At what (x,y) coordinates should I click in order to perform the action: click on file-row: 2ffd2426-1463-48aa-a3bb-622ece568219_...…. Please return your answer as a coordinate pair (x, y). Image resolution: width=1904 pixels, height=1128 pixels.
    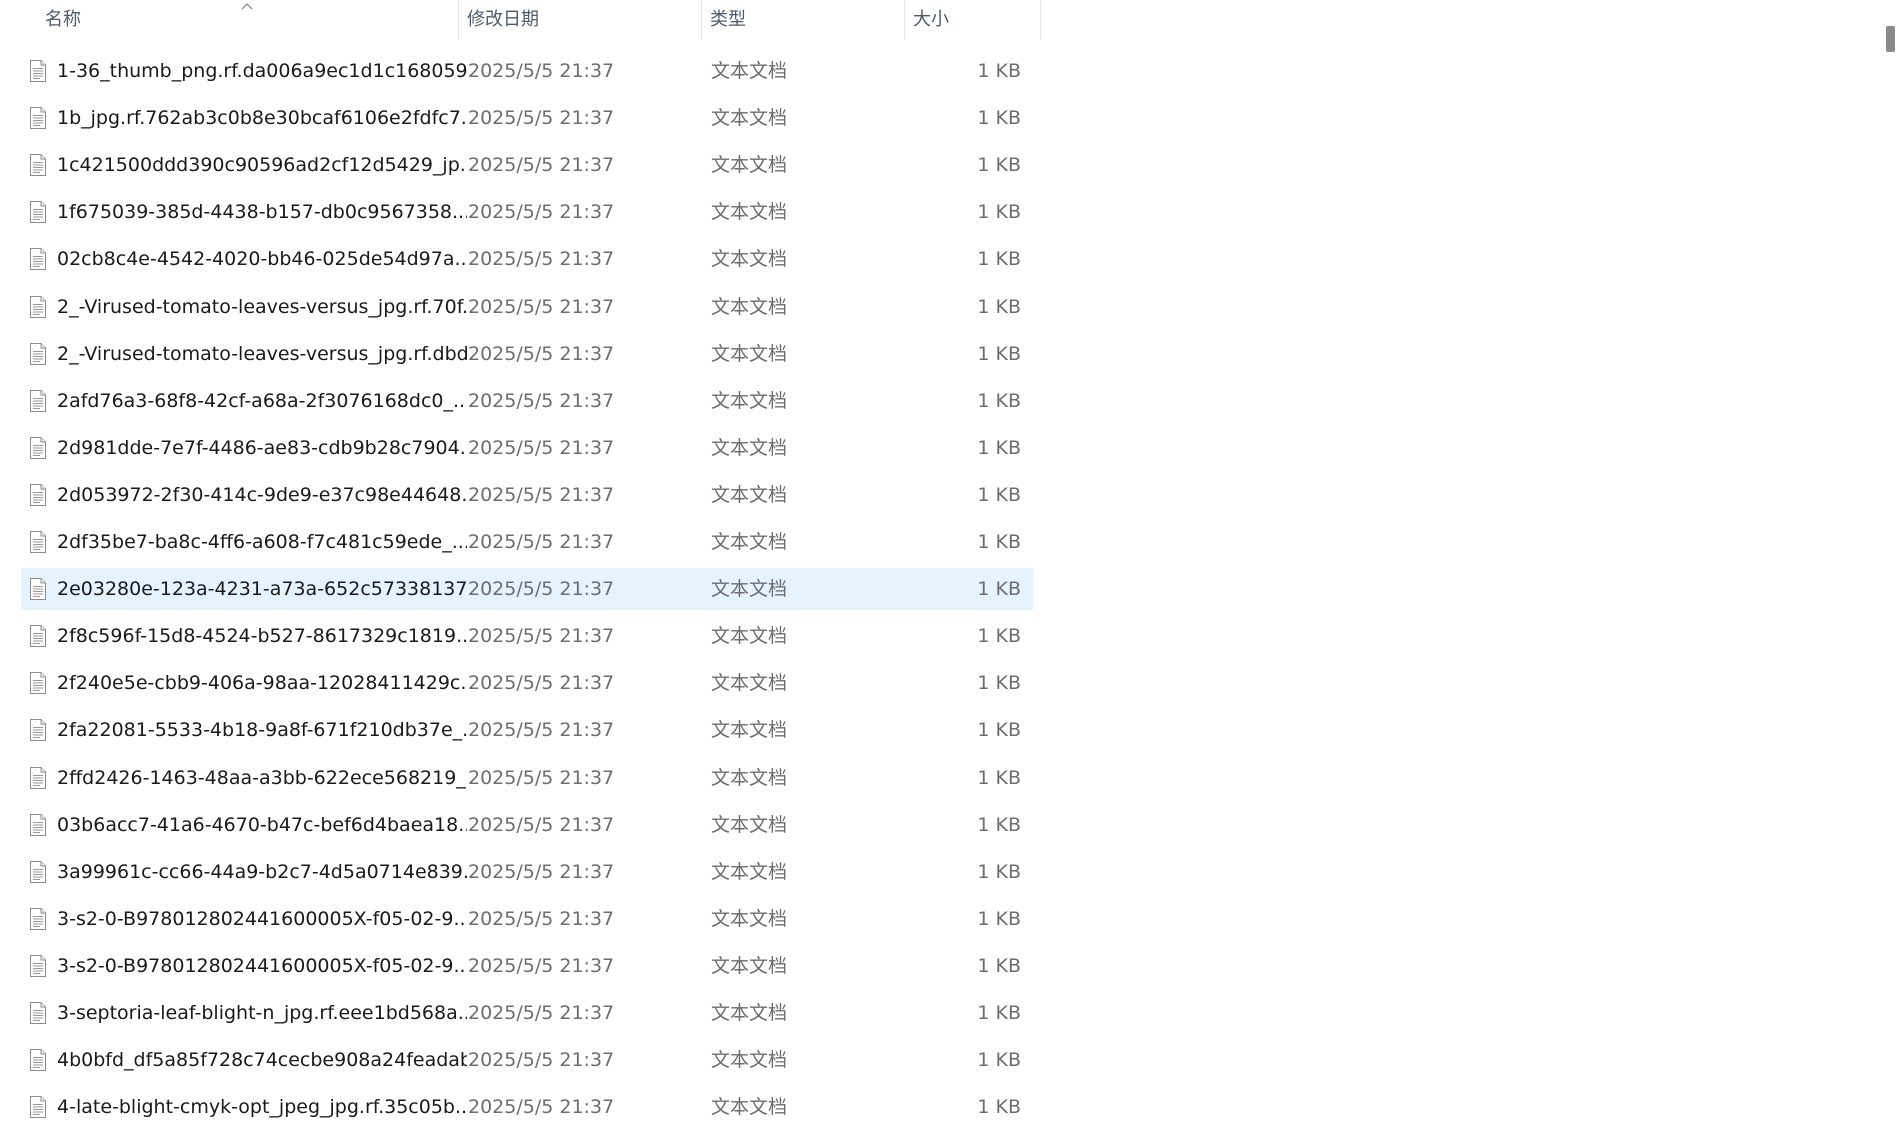
    Looking at the image, I should click on (527, 778).